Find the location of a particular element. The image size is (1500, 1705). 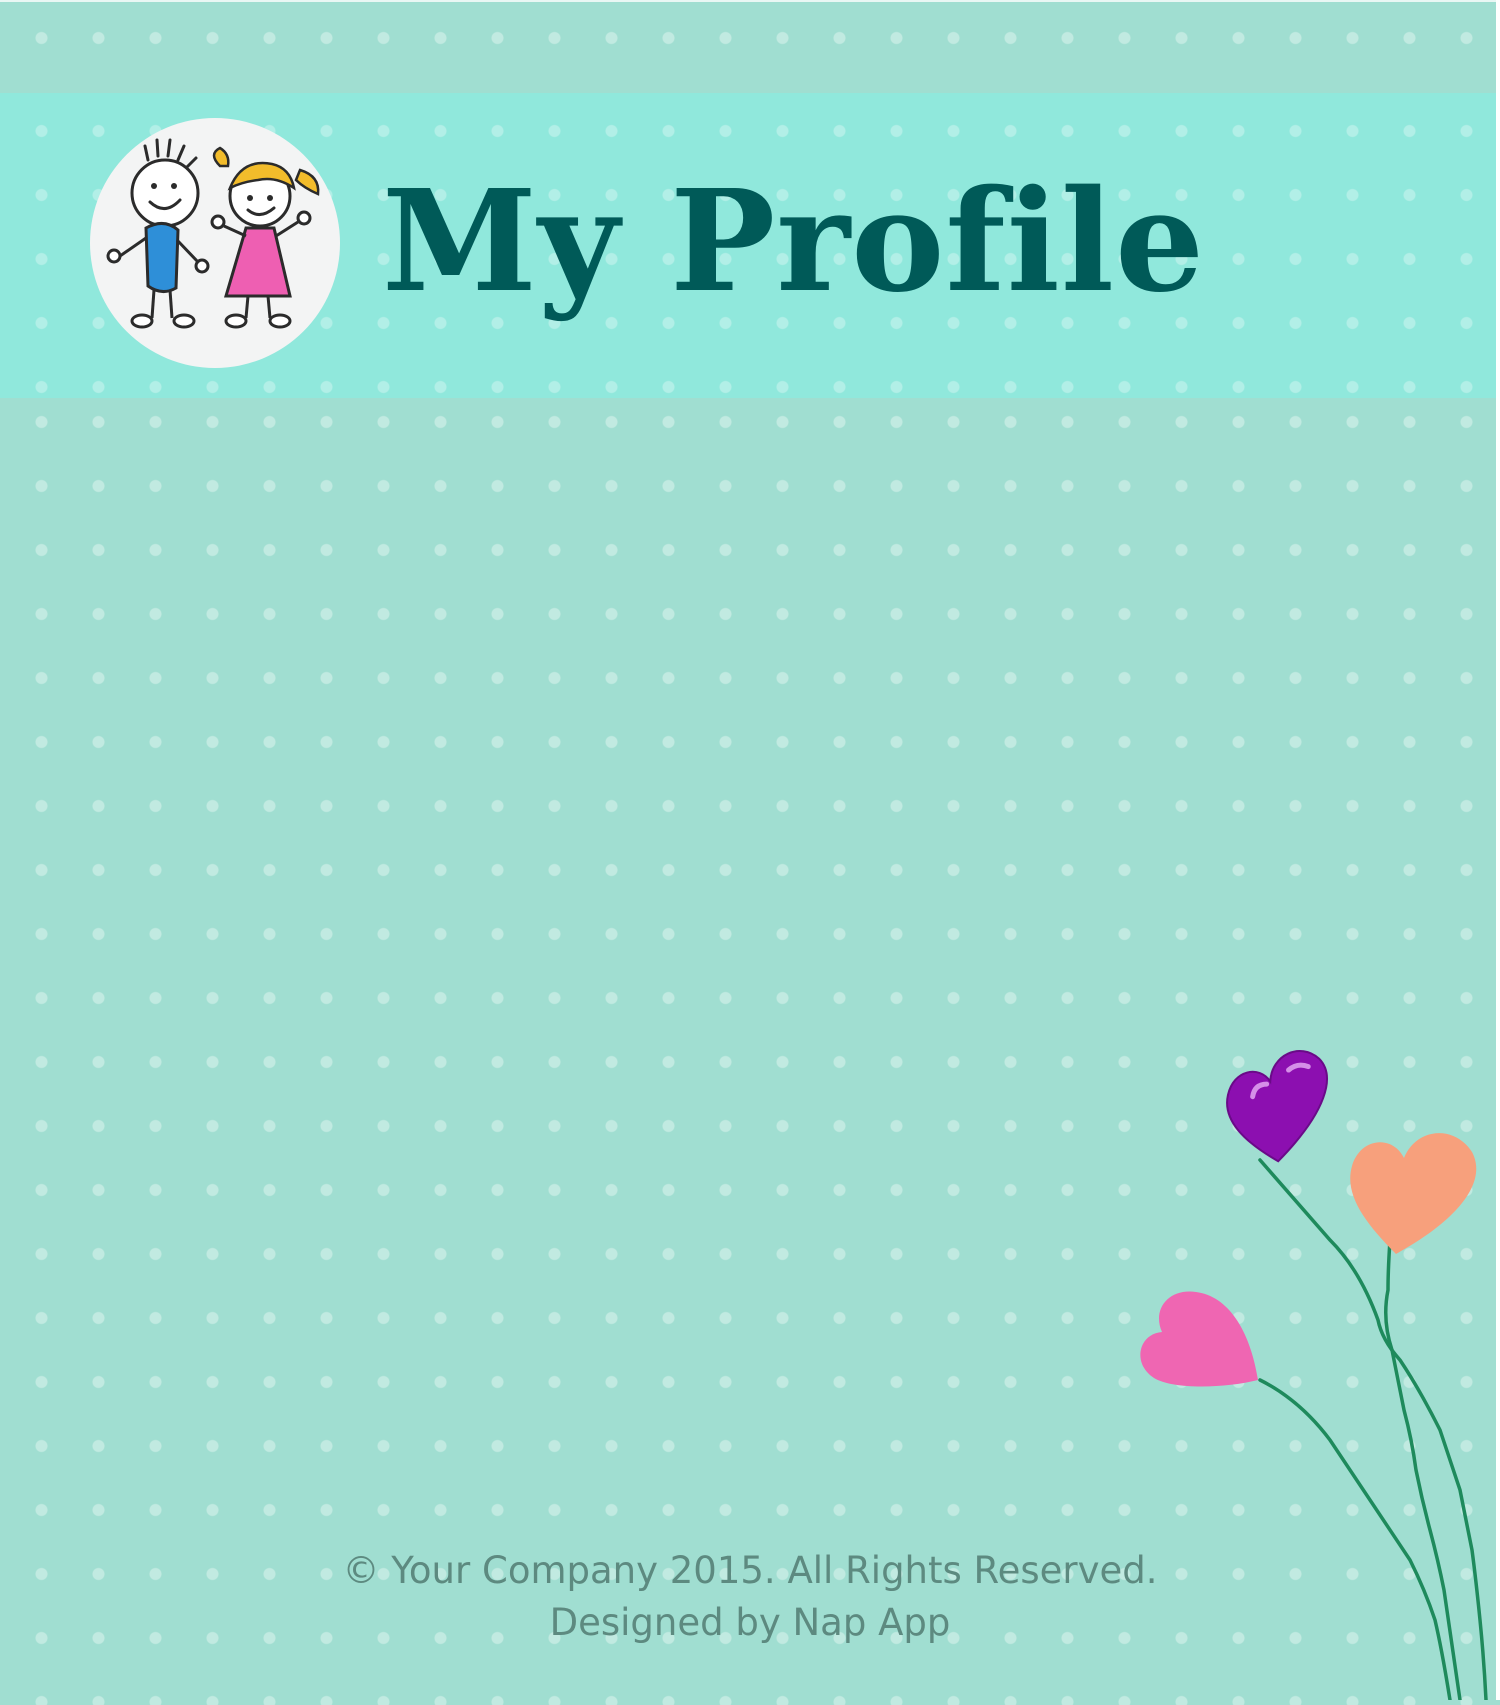

top-edge is located at coordinates (750, 1).